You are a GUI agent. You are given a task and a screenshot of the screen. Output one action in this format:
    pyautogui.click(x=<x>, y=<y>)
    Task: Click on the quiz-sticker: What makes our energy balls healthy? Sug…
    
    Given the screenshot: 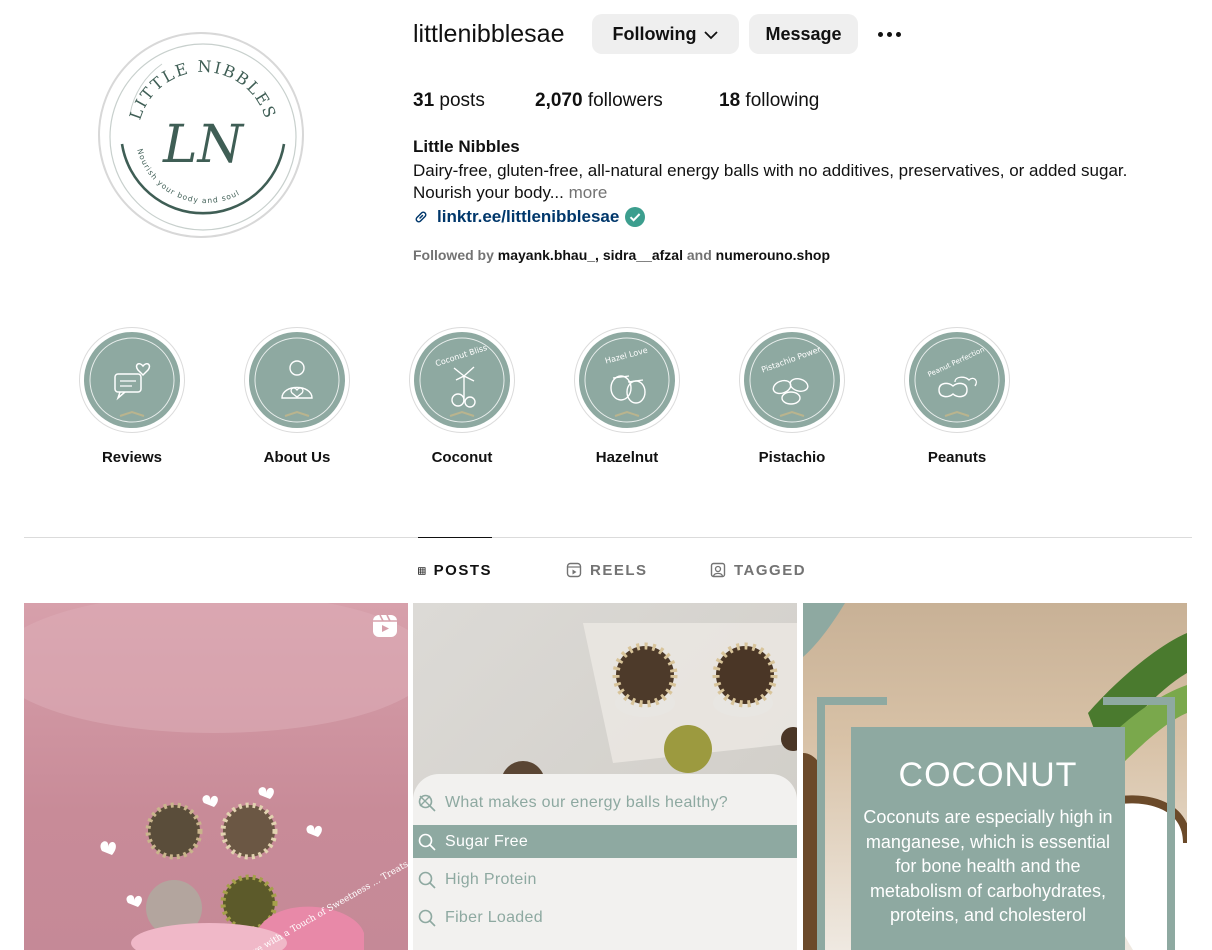 What is the action you would take?
    pyautogui.click(x=605, y=862)
    